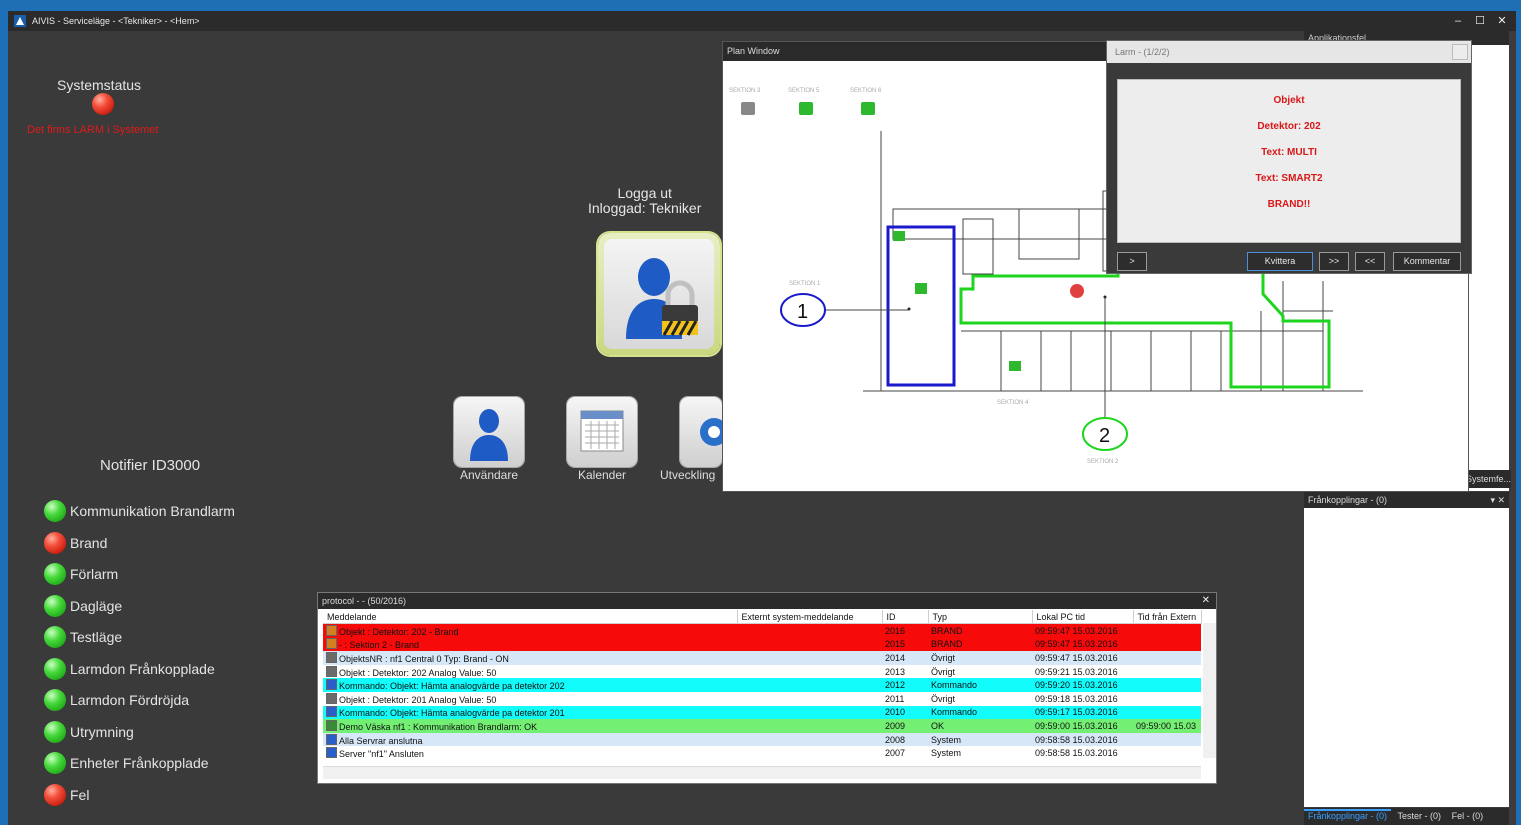 The width and height of the screenshot is (1521, 825). I want to click on table-cell: 09:59:21 15.03.2016, so click(1082, 671).